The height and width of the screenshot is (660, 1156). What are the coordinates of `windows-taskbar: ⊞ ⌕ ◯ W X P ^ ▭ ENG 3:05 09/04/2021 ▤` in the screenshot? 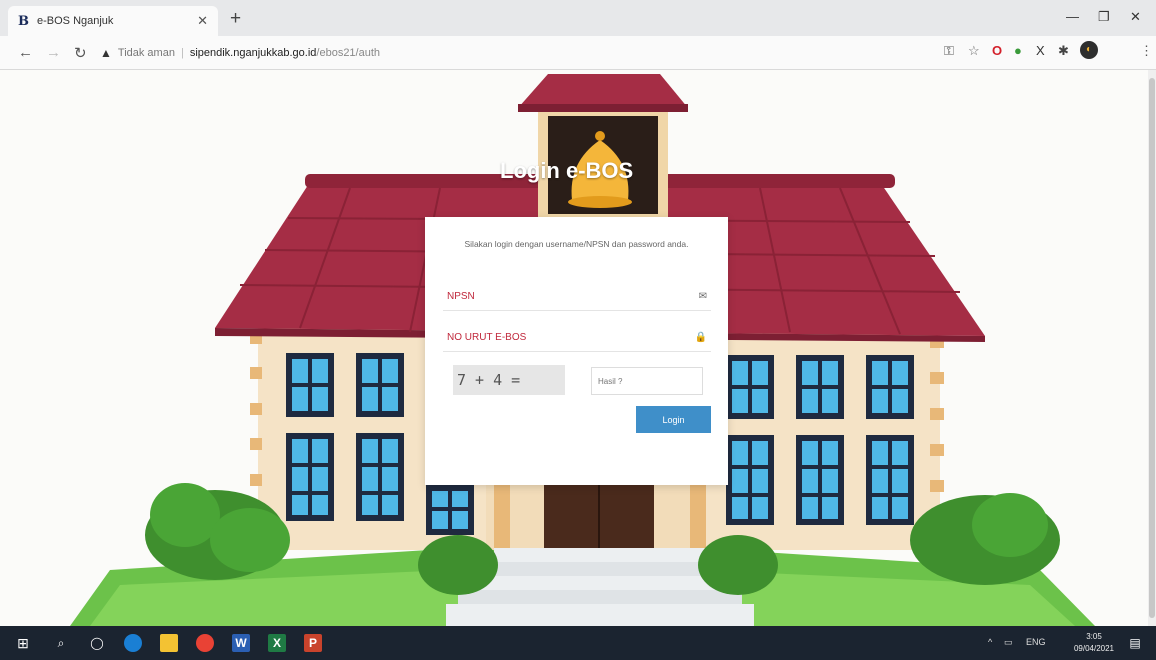 It's located at (578, 643).